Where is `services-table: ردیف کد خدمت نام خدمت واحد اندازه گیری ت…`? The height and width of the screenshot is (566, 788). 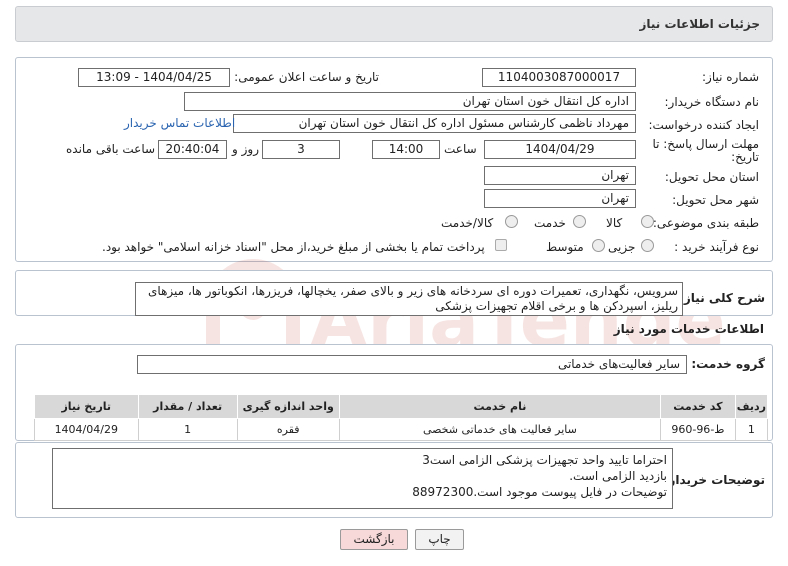 services-table: ردیف کد خدمت نام خدمت واحد اندازه گیری ت… is located at coordinates (401, 417).